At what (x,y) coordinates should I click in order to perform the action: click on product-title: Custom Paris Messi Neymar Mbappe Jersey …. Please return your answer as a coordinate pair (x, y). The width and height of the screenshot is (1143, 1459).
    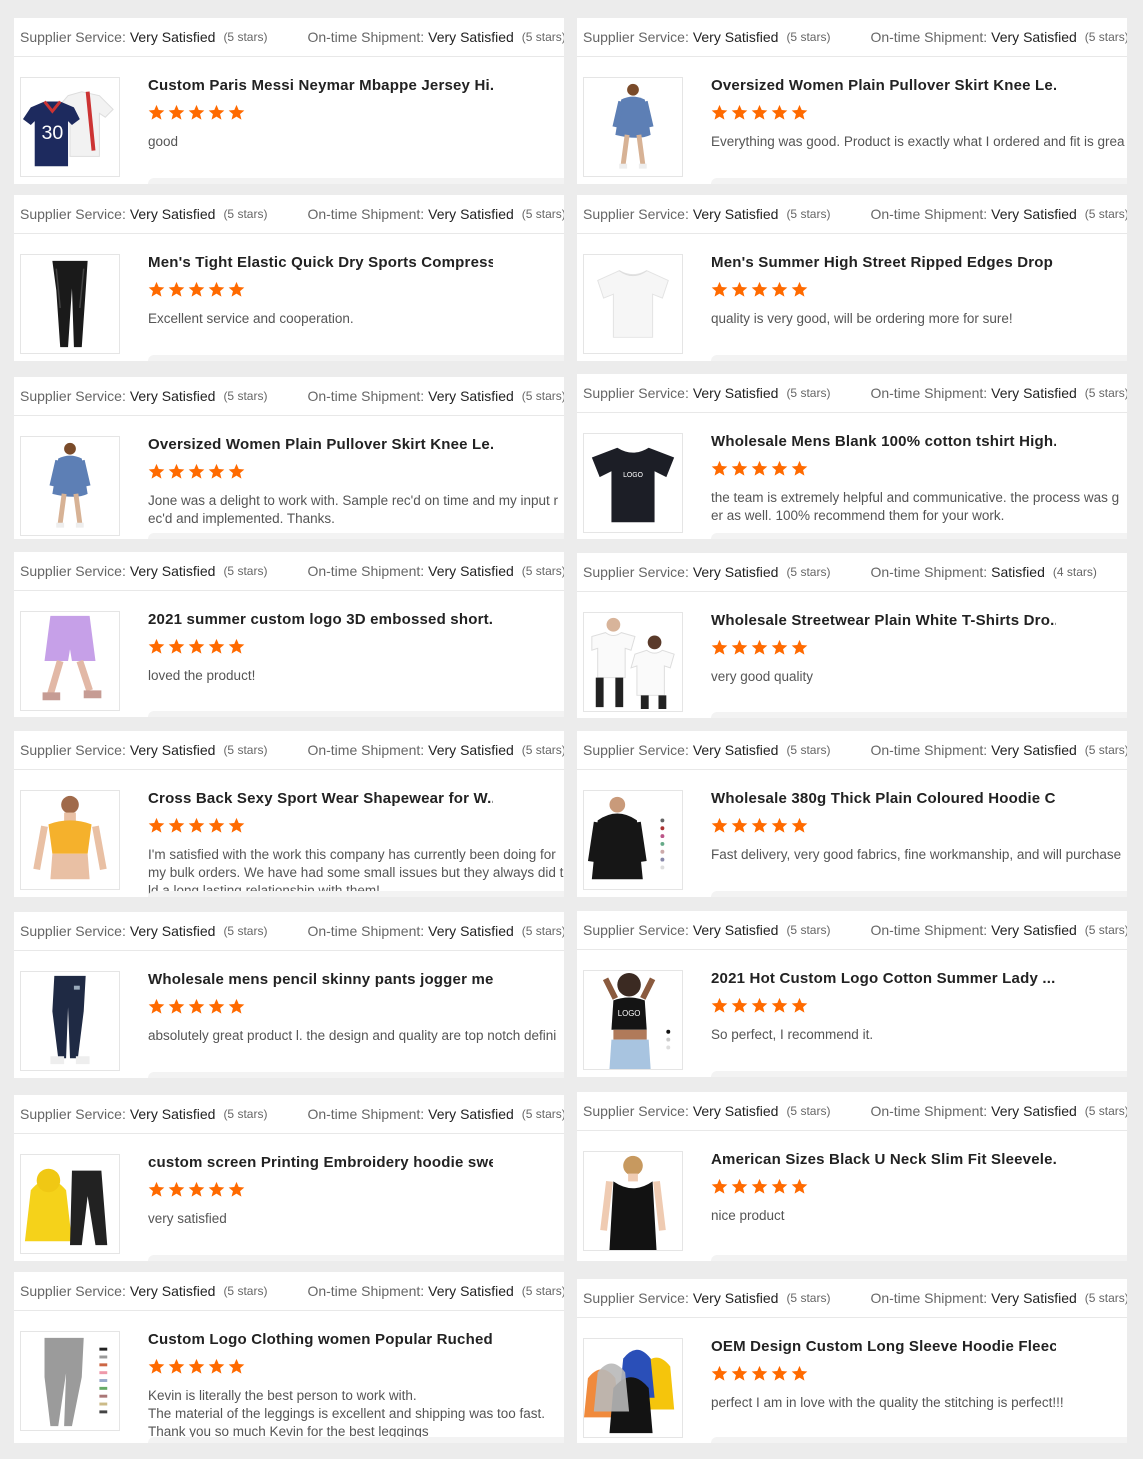
    Looking at the image, I should click on (320, 85).